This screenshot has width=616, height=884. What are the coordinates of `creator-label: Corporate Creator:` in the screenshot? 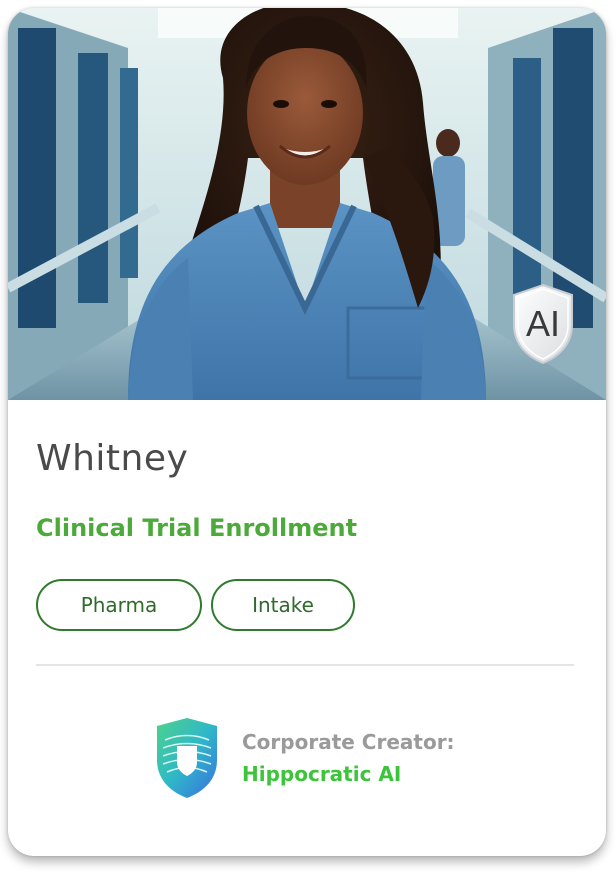 It's located at (348, 742).